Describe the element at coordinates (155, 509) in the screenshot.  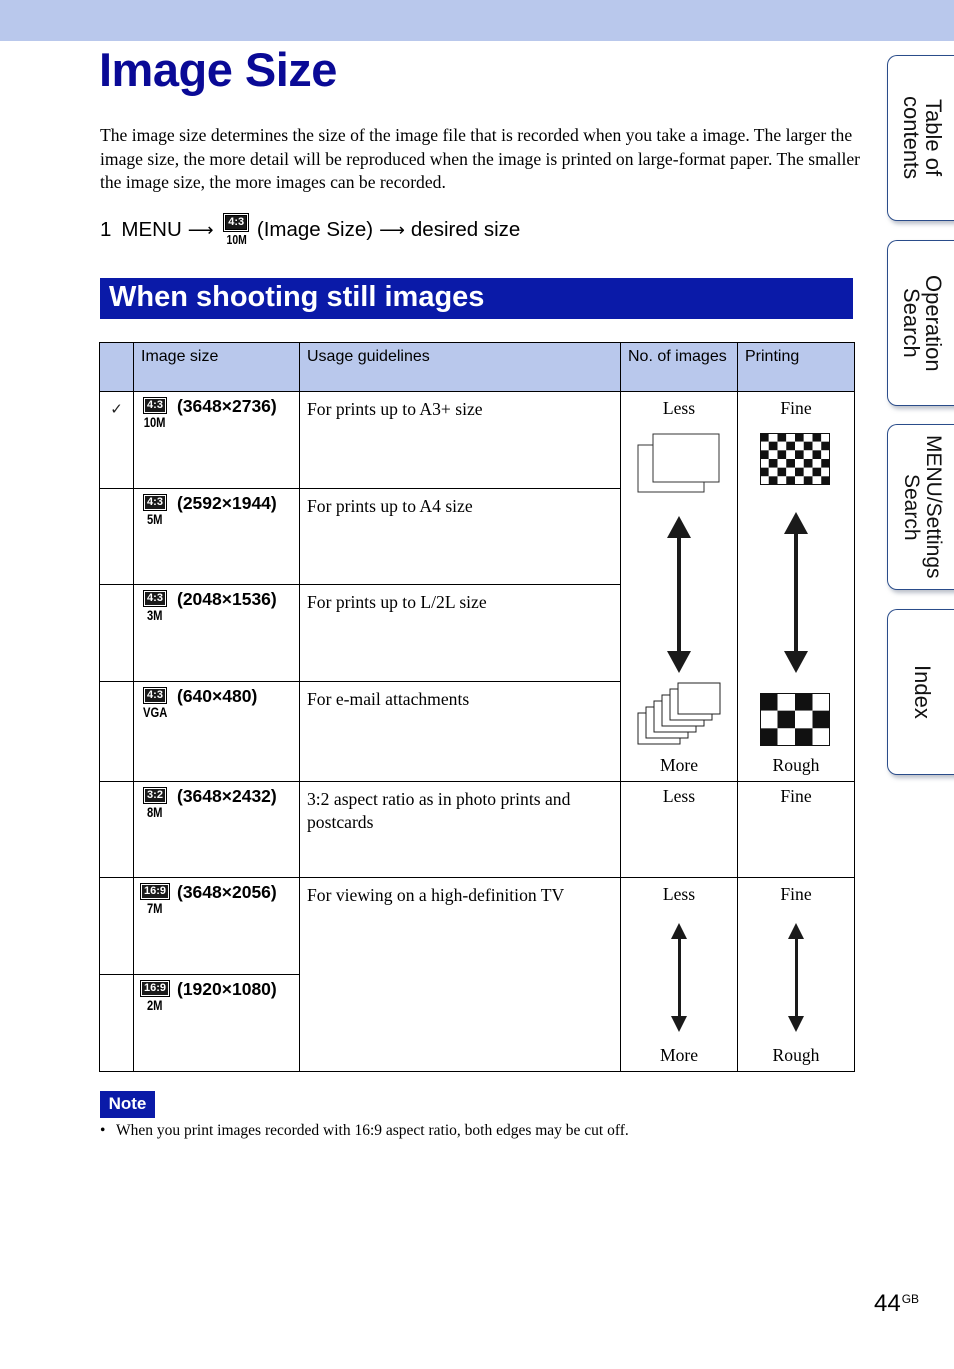
I see `image-size-icon: 4:3 5M` at that location.